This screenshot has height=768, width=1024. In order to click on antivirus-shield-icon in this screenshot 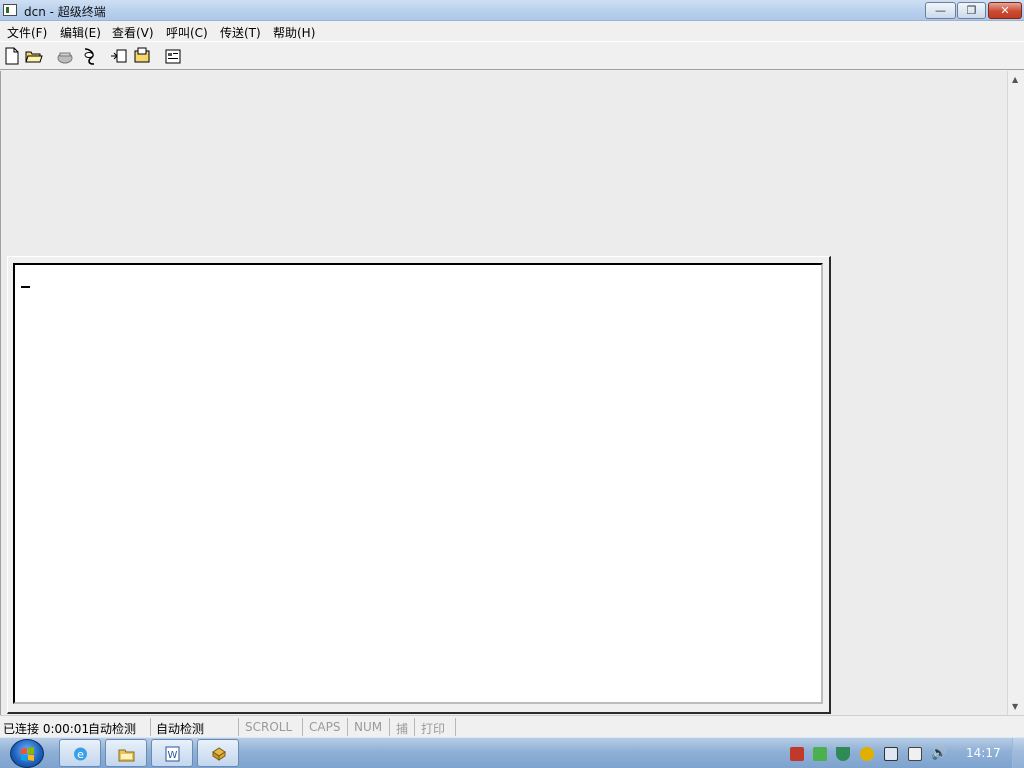, I will do `click(843, 754)`.